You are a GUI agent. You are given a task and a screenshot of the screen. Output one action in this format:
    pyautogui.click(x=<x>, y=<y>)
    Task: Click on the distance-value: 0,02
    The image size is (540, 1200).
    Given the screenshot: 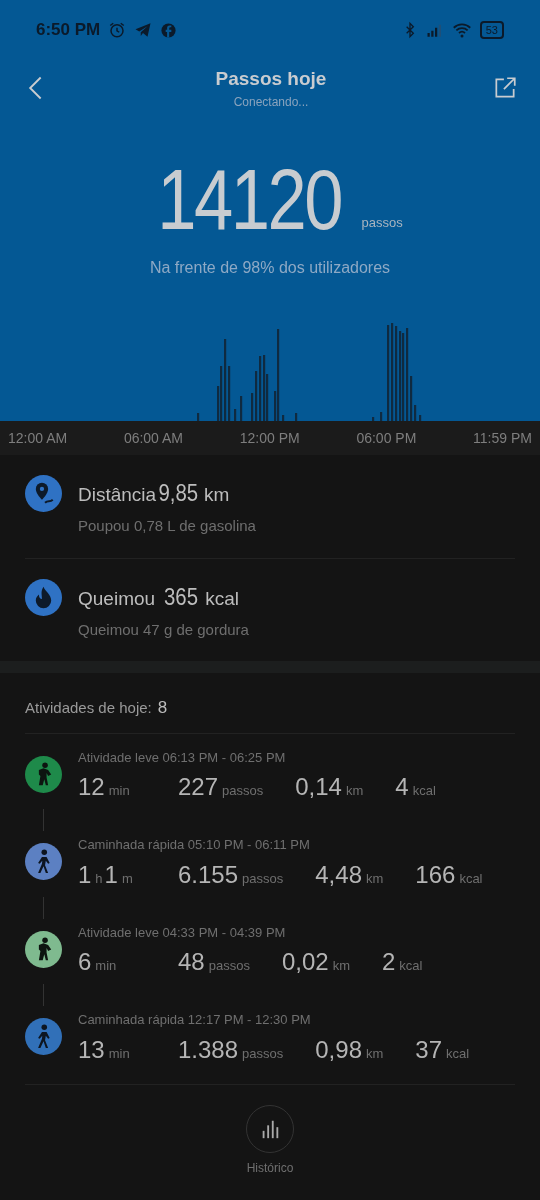 What is the action you would take?
    pyautogui.click(x=305, y=962)
    